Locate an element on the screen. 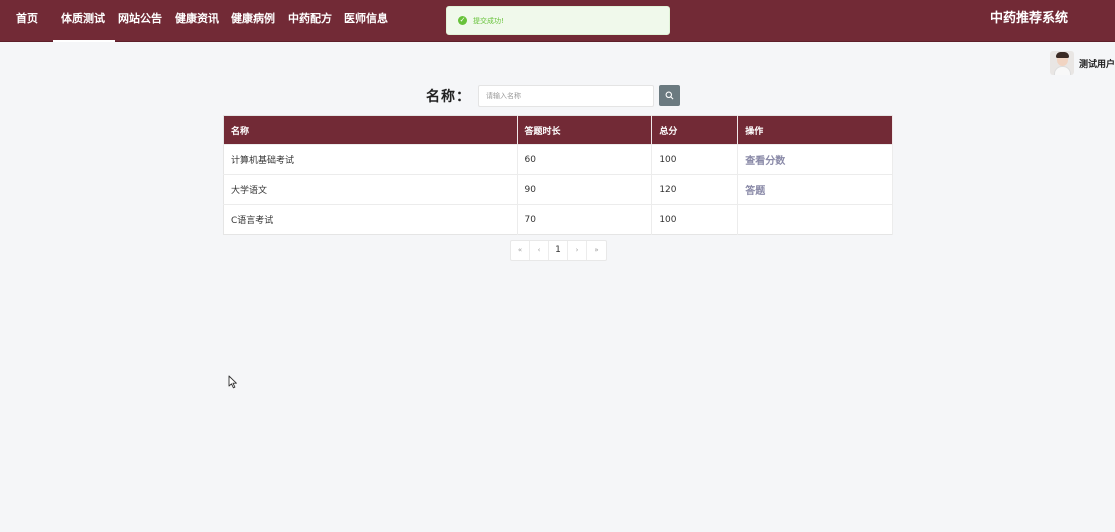 The image size is (1115, 532). pagination: « ‹ 1 › » is located at coordinates (558, 250).